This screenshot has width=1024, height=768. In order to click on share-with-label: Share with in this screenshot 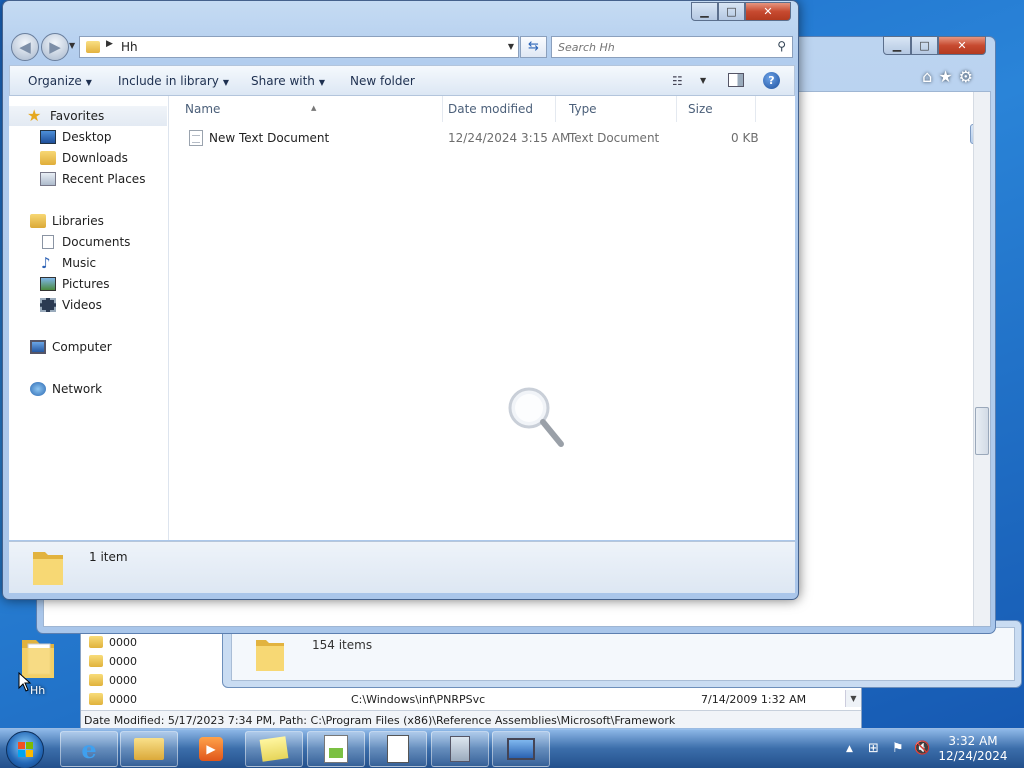, I will do `click(283, 81)`.